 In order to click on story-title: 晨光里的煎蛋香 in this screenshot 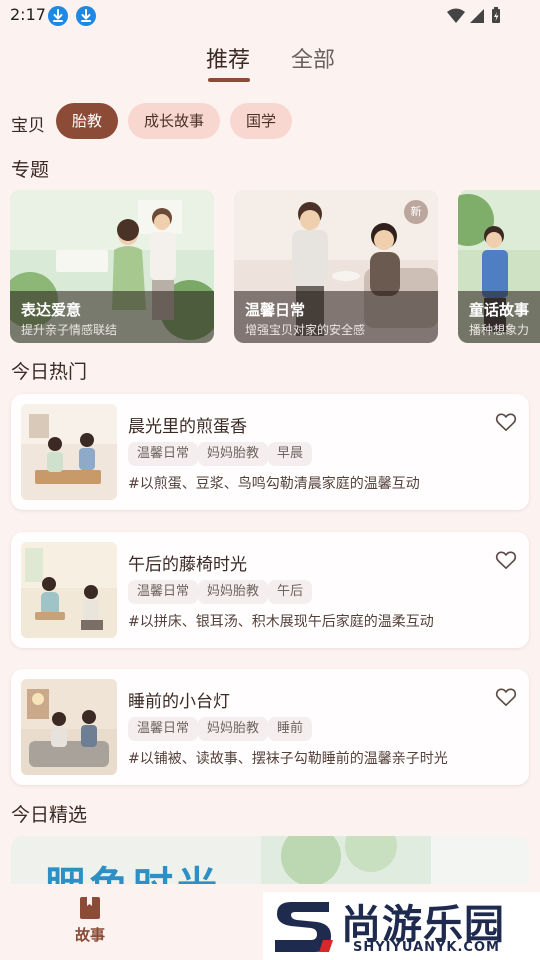, I will do `click(187, 427)`.